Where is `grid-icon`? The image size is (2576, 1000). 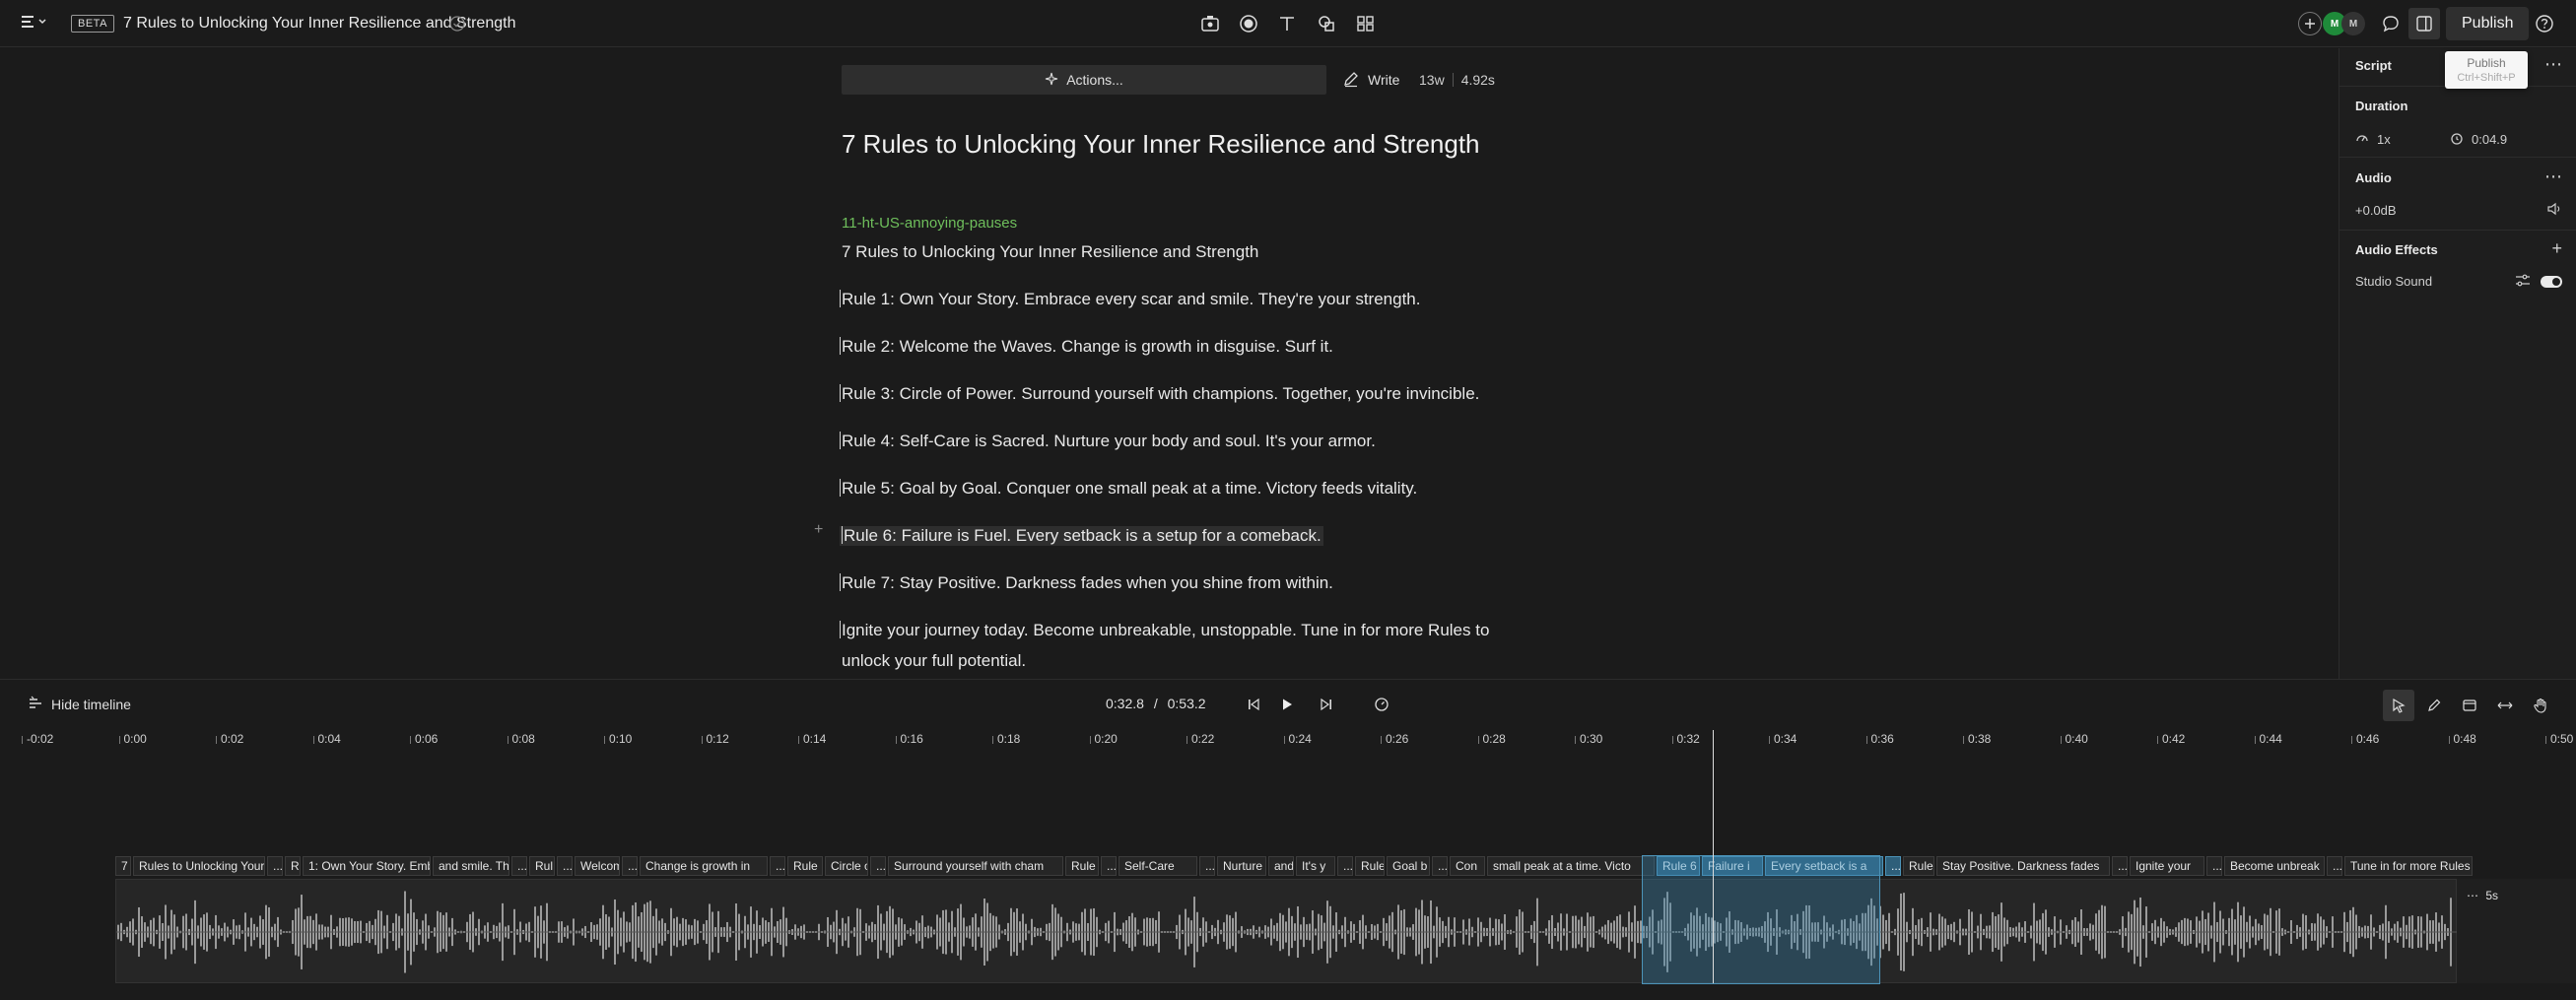 grid-icon is located at coordinates (1366, 23).